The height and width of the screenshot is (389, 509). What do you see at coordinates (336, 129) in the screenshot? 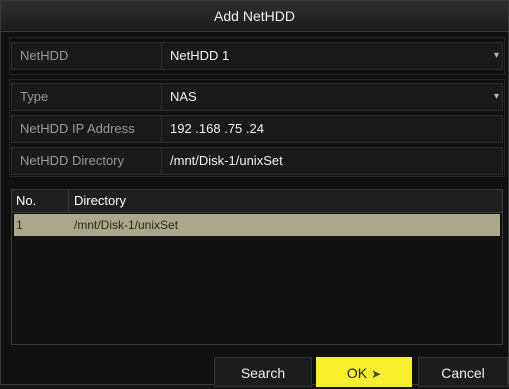
I see `ip-address-field: 192 .168 .75 .24` at bounding box center [336, 129].